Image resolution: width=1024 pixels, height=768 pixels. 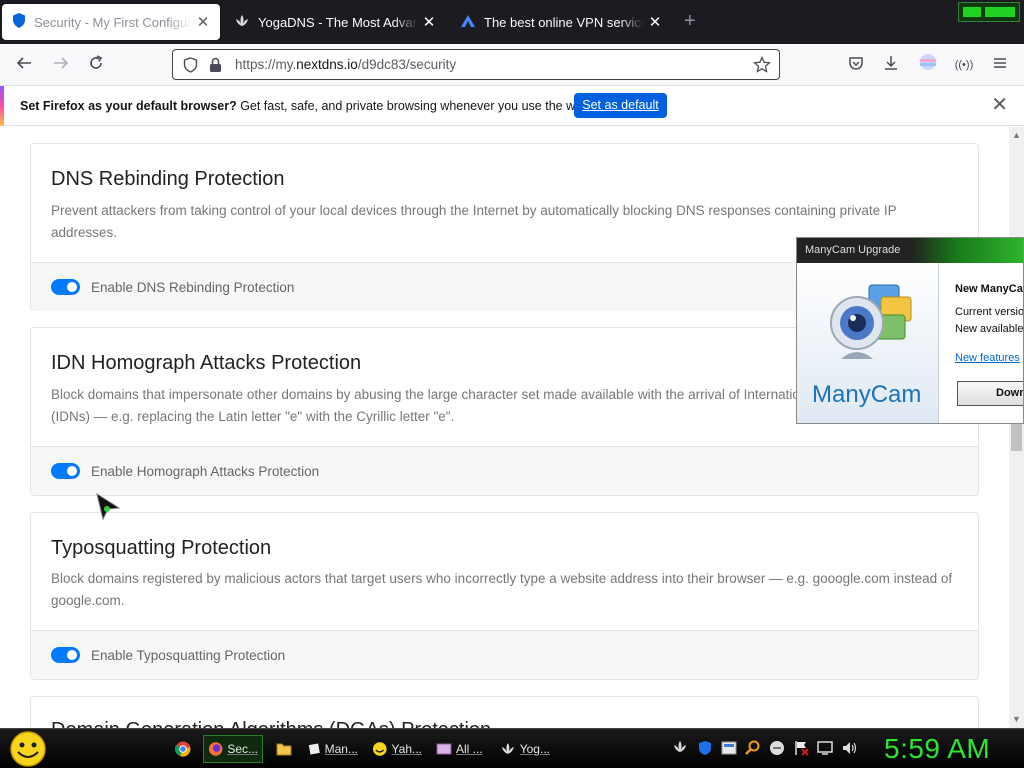 I want to click on reload-icon, so click(x=96, y=62).